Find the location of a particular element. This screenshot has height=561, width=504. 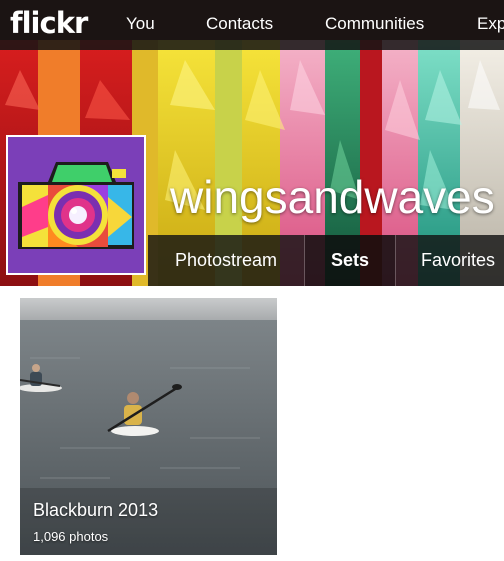

profile-subnav: Photostream Sets Favorites is located at coordinates (326, 260).